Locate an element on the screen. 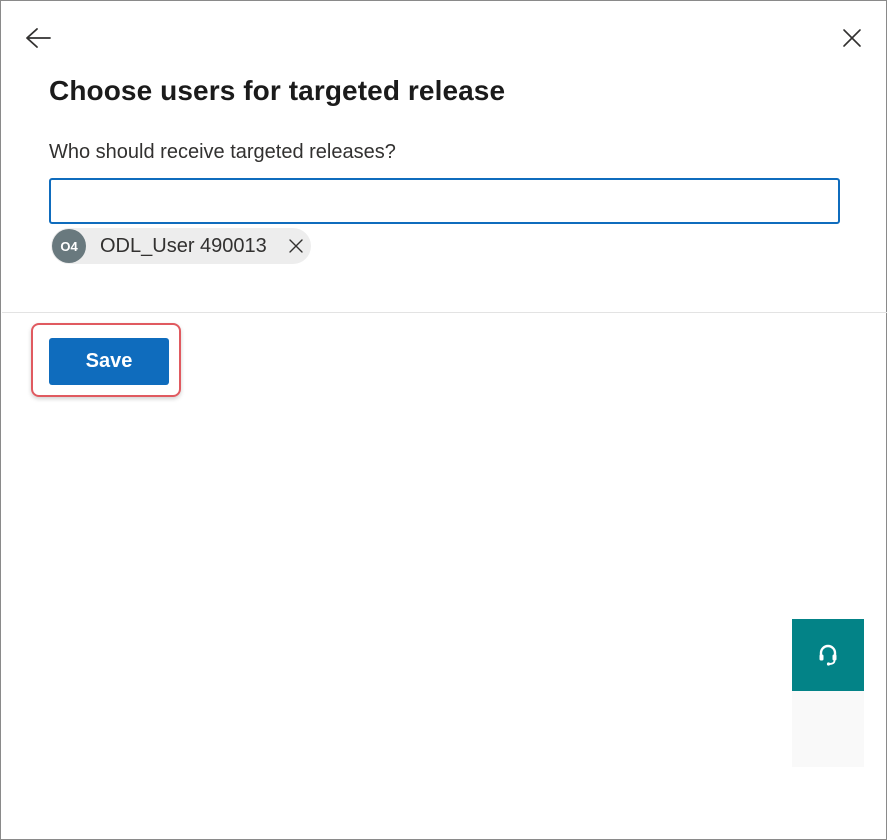 The width and height of the screenshot is (887, 840). footer-divider is located at coordinates (444, 312).